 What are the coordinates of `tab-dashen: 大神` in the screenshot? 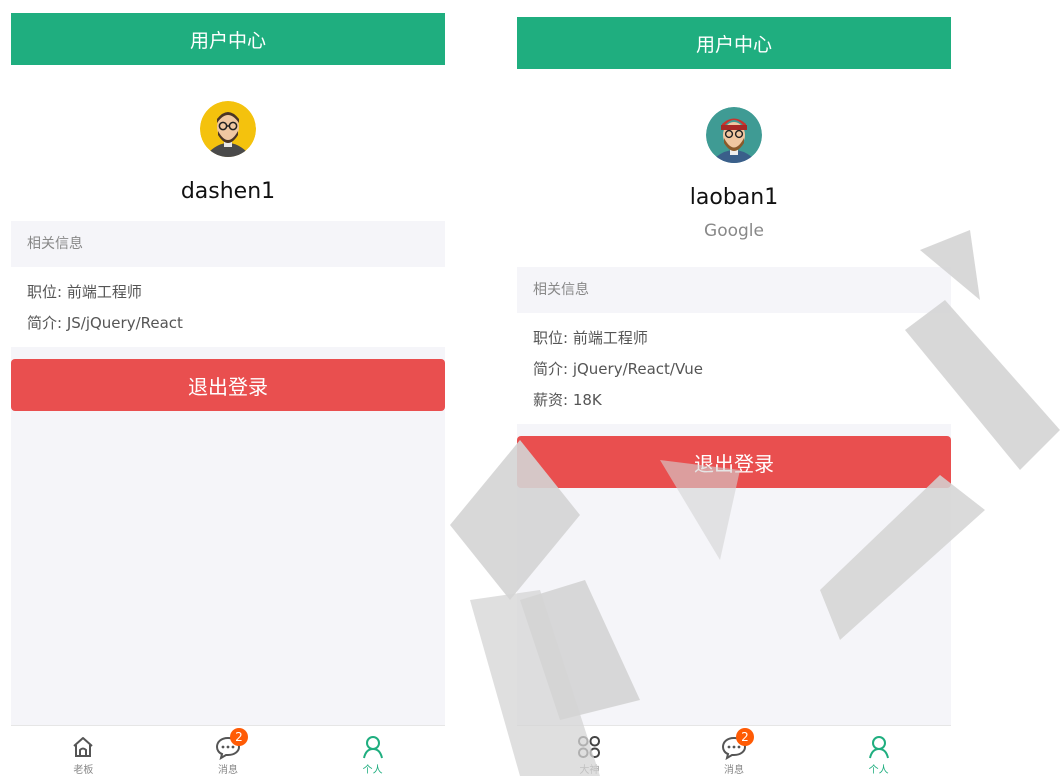 It's located at (589, 751).